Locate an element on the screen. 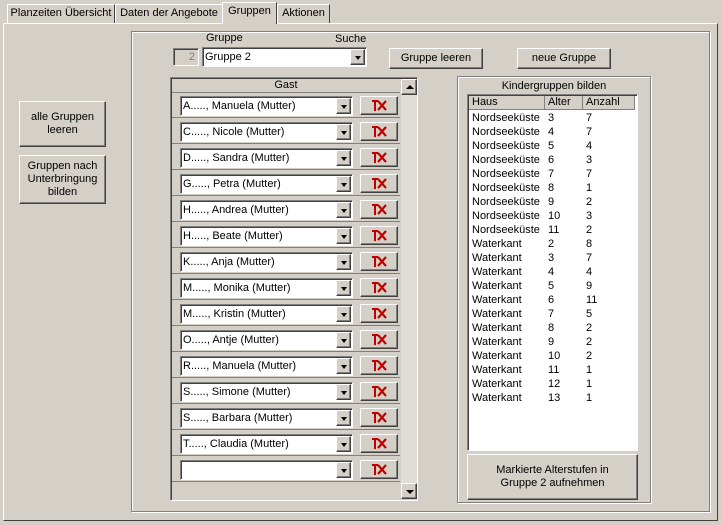 This screenshot has width=721, height=525. cell-anzahl: 4 is located at coordinates (589, 146).